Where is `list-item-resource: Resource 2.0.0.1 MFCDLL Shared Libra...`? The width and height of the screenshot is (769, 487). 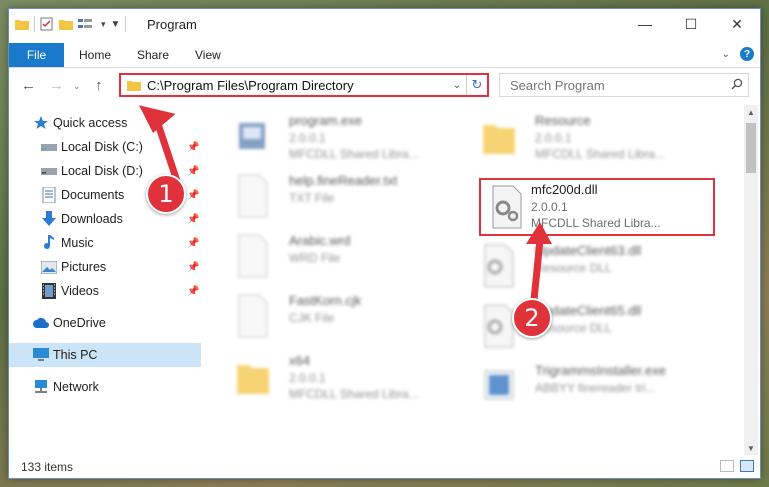 list-item-resource: Resource 2.0.0.1 MFCDLL Shared Libra... is located at coordinates (594, 137).